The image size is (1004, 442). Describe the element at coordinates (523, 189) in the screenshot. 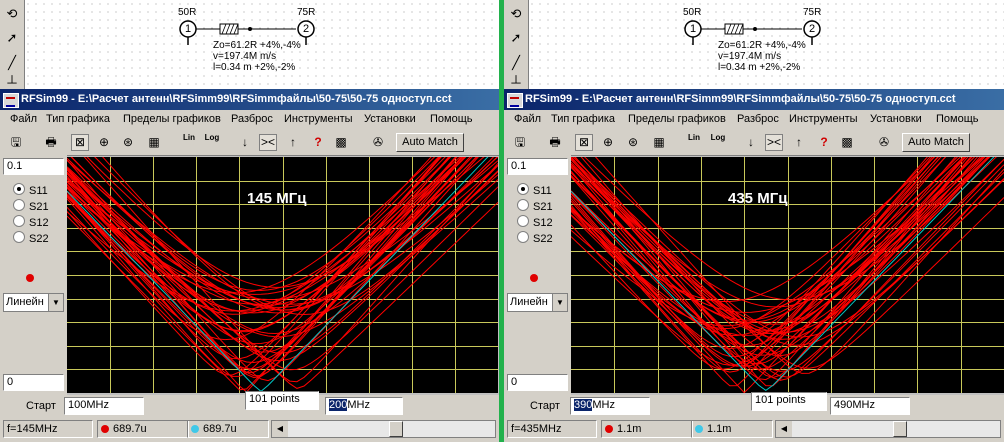

I see `radio-s11-dot` at that location.